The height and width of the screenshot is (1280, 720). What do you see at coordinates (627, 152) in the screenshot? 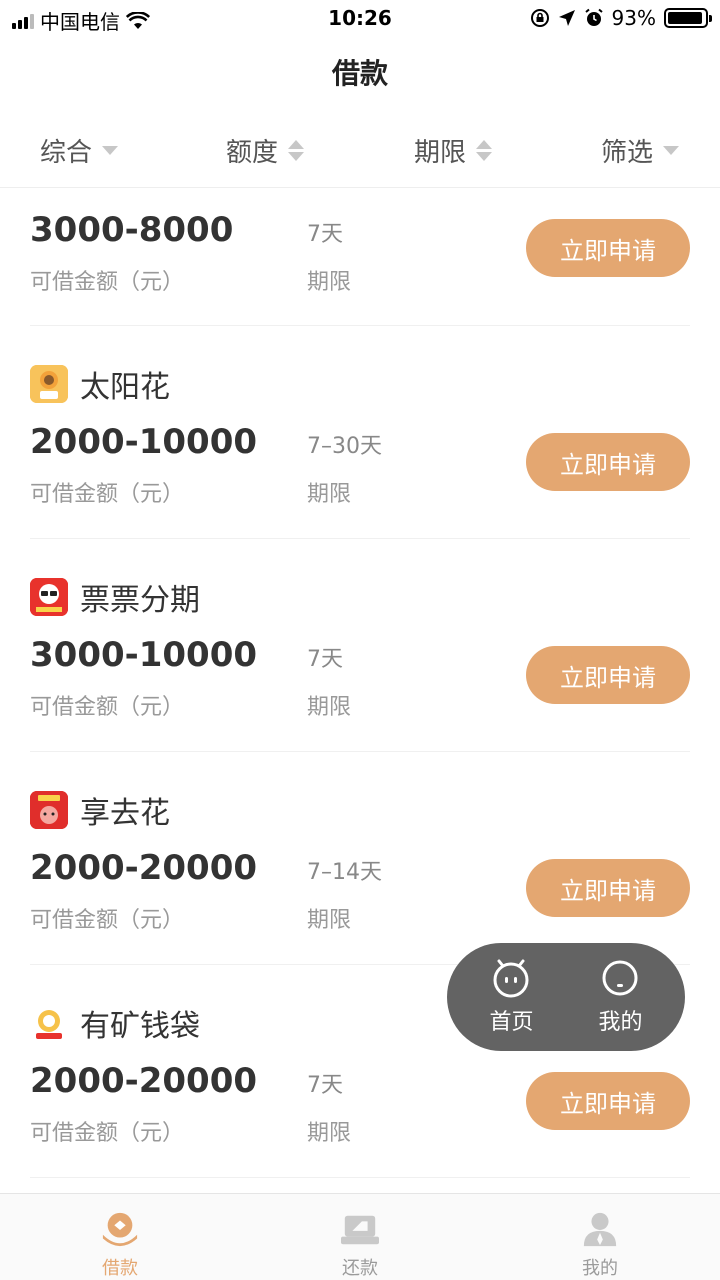
I see `filter-label: 筛选` at bounding box center [627, 152].